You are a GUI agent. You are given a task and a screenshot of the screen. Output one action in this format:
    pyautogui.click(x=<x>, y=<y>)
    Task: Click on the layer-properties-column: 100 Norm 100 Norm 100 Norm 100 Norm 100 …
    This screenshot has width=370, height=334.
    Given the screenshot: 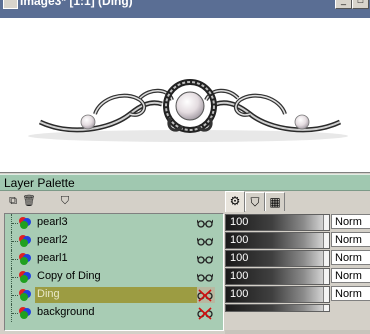 What is the action you would take?
    pyautogui.click(x=297, y=271)
    